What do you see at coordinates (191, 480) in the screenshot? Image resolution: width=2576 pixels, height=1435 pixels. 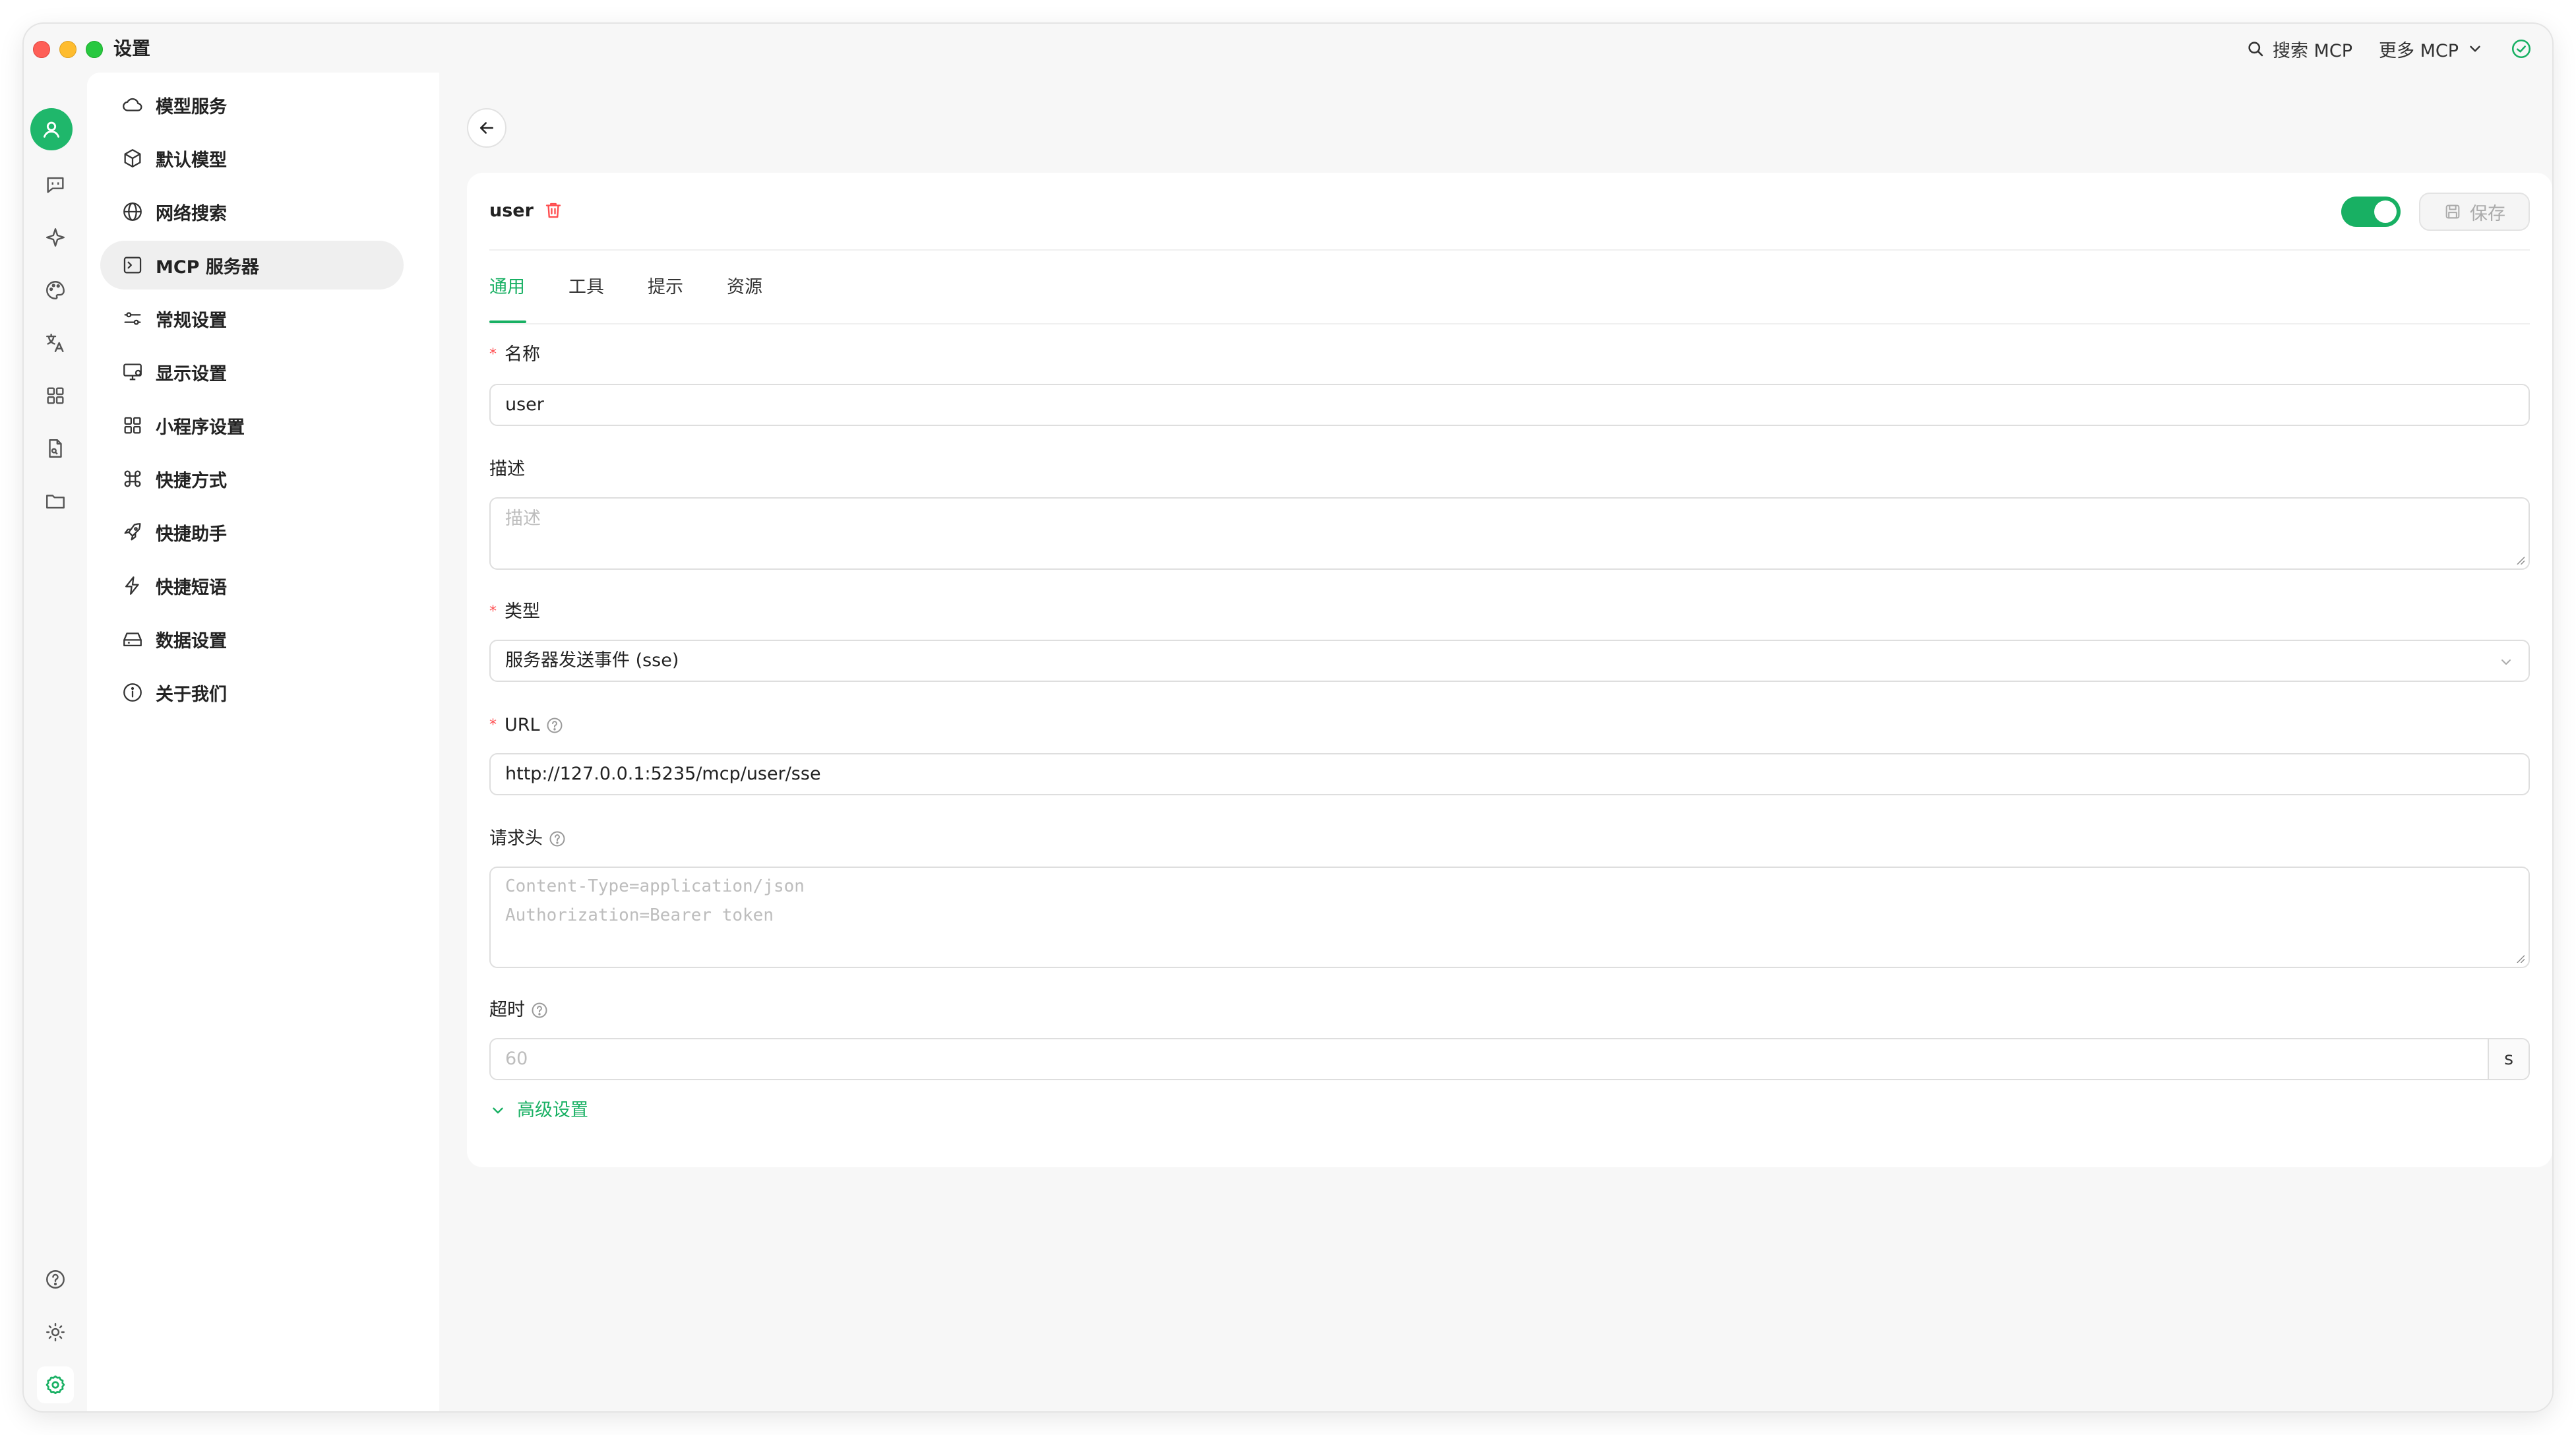 I see `nav-item-label: 快捷方式` at bounding box center [191, 480].